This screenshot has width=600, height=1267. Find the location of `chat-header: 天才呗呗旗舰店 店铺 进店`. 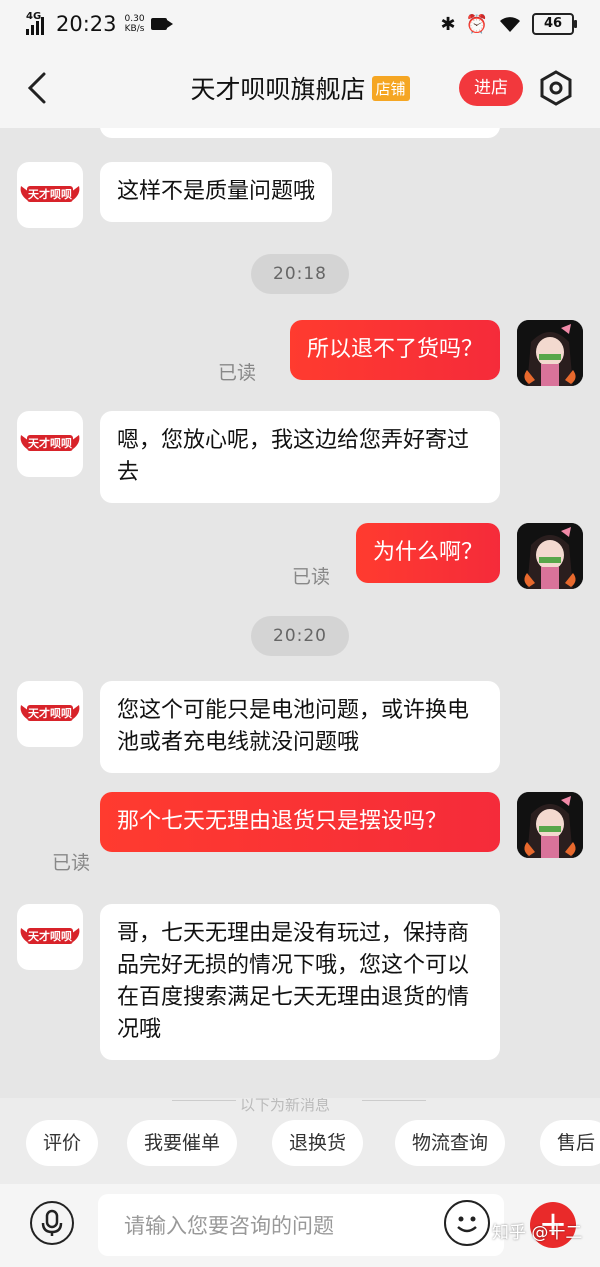

chat-header: 天才呗呗旗舰店 店铺 进店 is located at coordinates (300, 88).